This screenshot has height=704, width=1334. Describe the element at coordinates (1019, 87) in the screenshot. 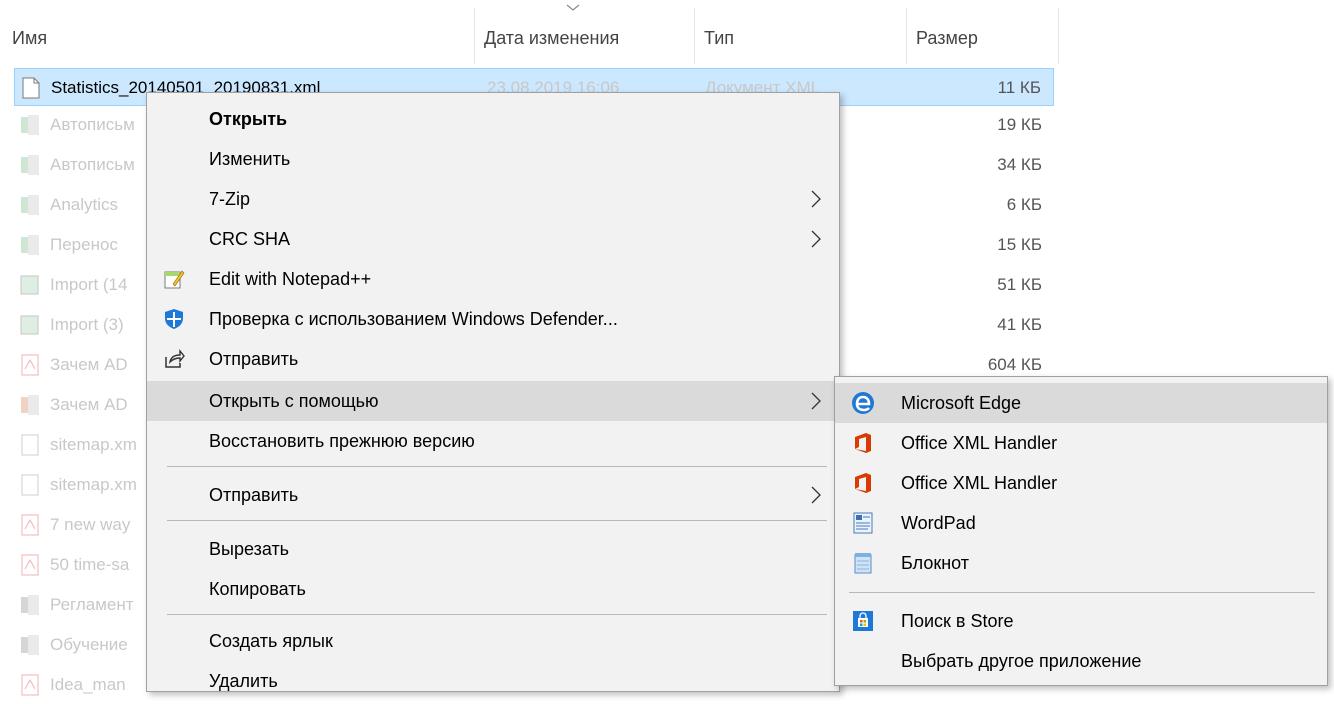

I see `file-size: 11 КБ` at that location.